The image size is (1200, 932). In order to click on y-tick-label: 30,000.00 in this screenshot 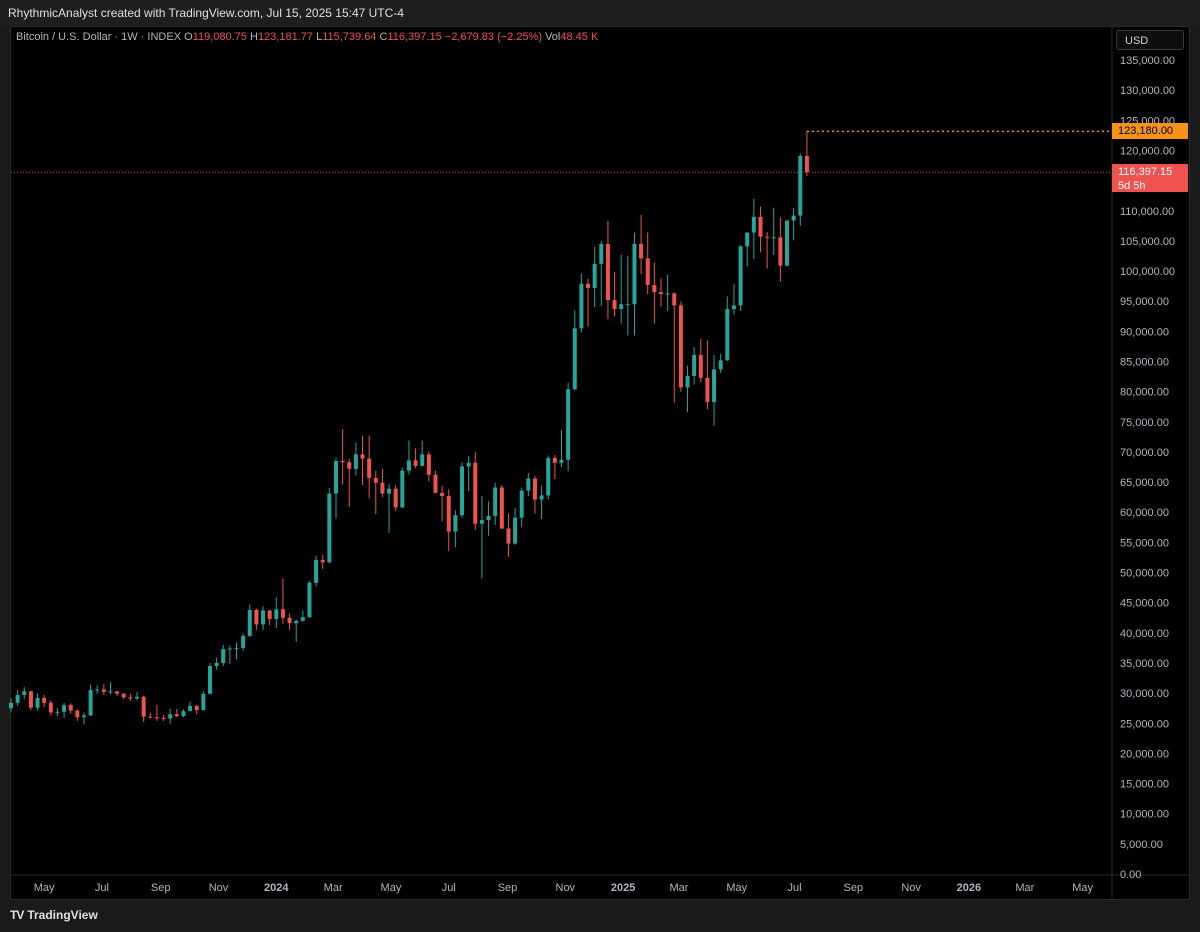, I will do `click(1144, 694)`.